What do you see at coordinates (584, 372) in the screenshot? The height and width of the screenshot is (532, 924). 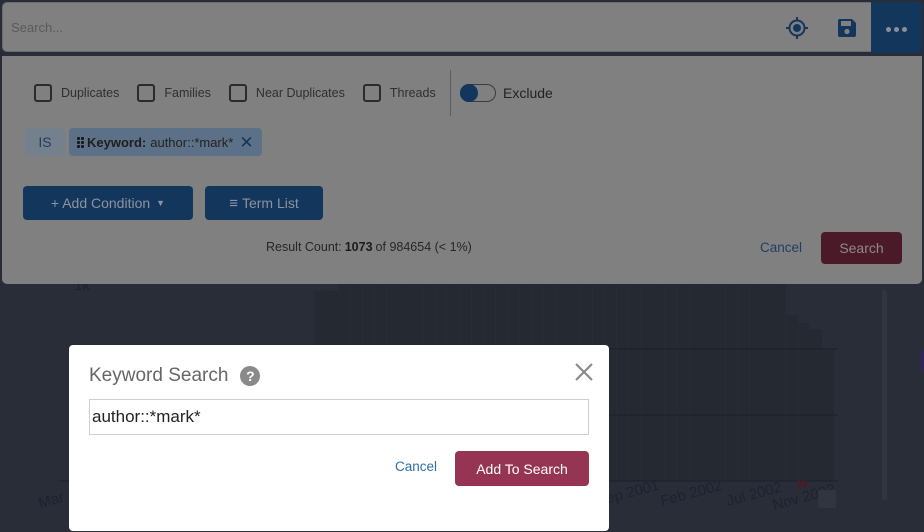 I see `close-icon` at bounding box center [584, 372].